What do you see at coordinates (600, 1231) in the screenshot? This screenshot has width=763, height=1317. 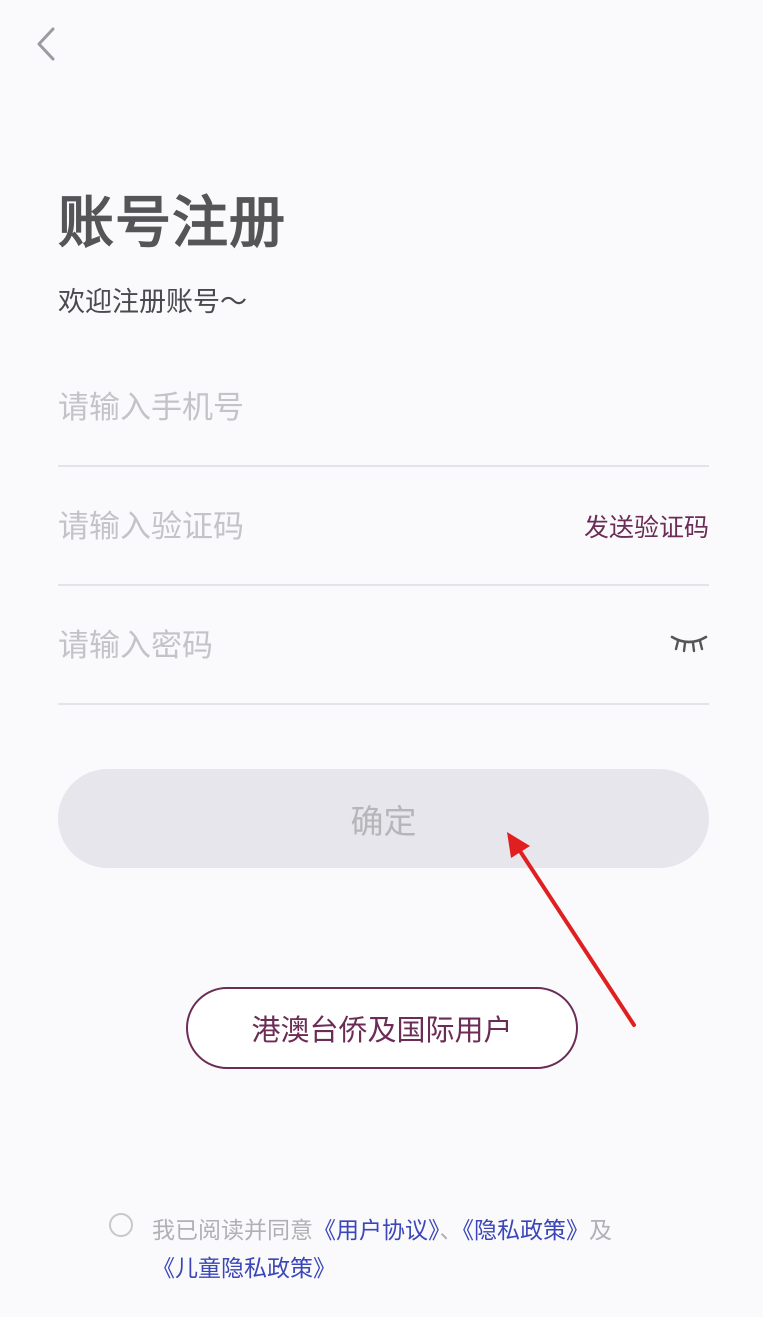 I see `agreement-and: 及` at bounding box center [600, 1231].